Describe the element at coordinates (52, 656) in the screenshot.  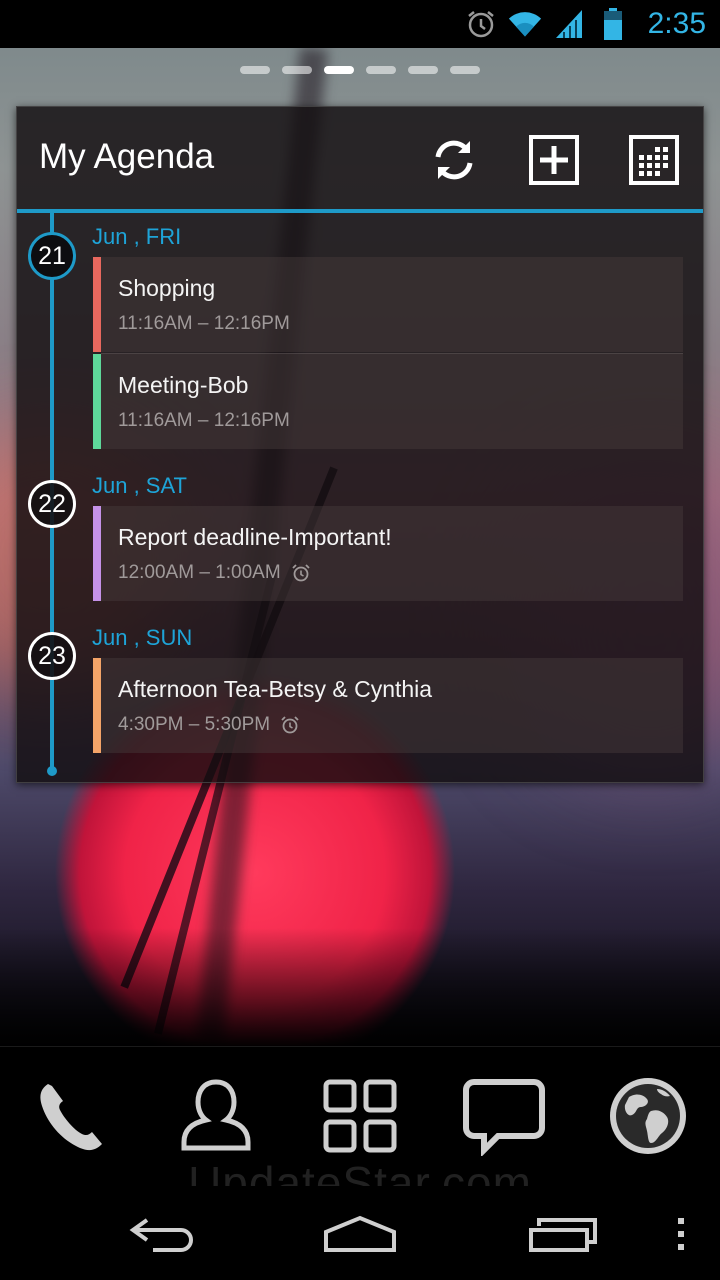
I see `day-circle-23: 23` at that location.